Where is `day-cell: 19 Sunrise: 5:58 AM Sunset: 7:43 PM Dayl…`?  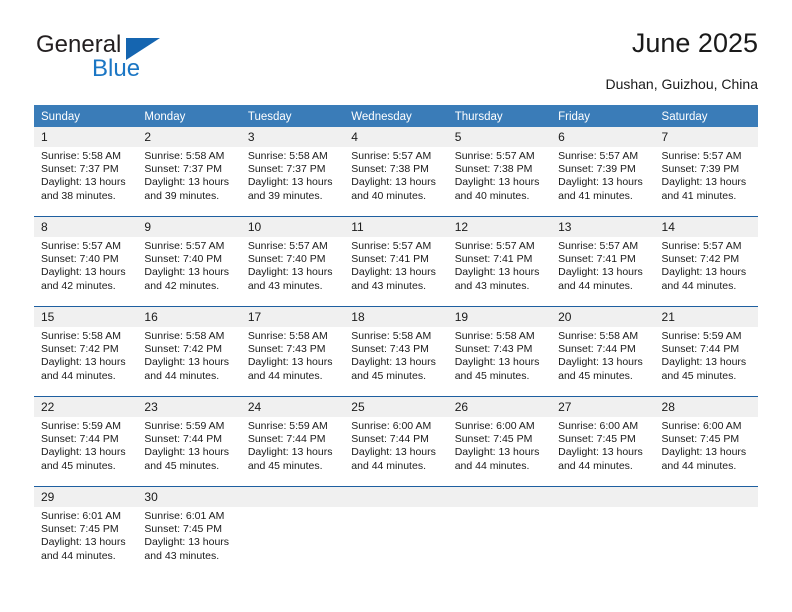 day-cell: 19 Sunrise: 5:58 AM Sunset: 7:43 PM Dayl… is located at coordinates (499, 351).